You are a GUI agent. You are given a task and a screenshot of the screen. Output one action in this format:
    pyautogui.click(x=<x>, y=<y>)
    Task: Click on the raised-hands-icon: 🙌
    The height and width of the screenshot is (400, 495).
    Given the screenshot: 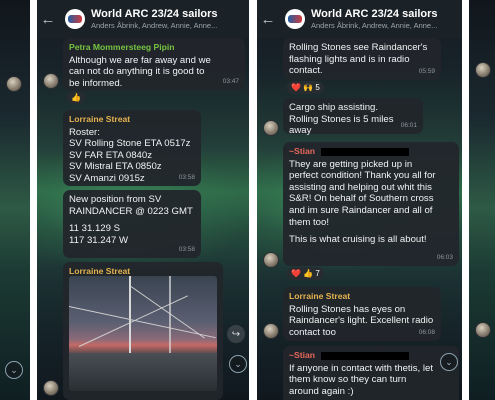 What is the action you would take?
    pyautogui.click(x=308, y=87)
    